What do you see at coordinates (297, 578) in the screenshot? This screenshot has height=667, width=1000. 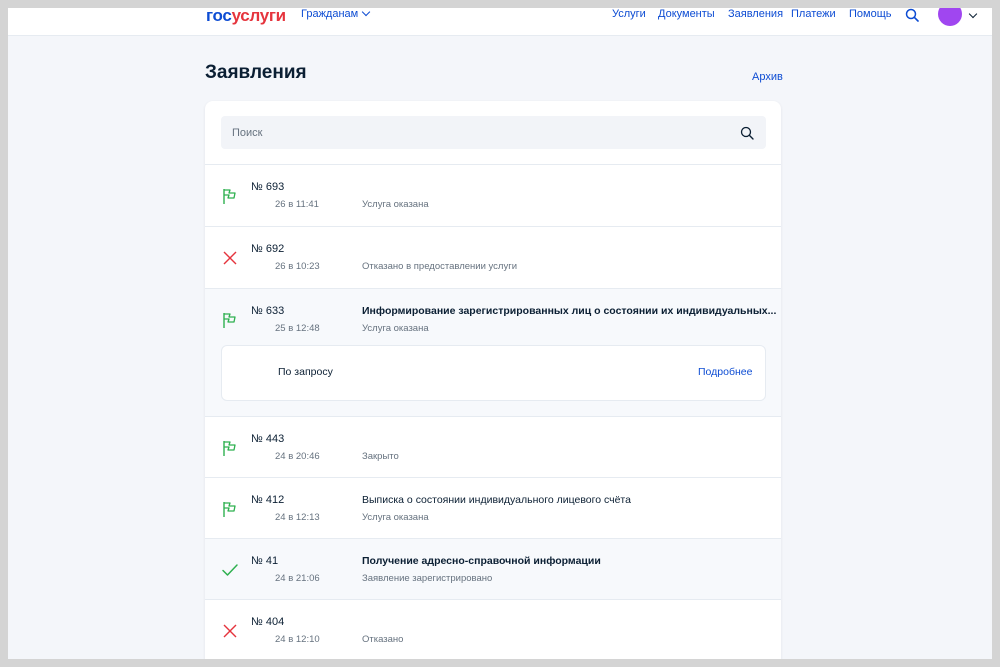 I see `application-date: 24 в 21:06` at bounding box center [297, 578].